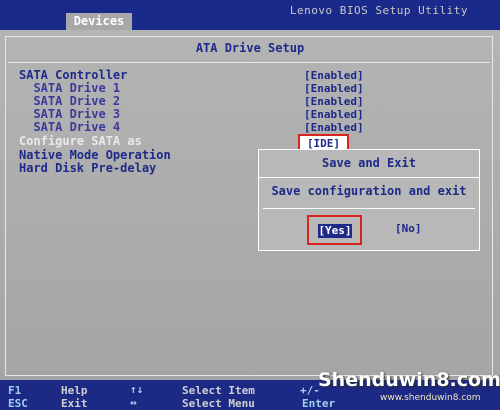  Describe the element at coordinates (430, 398) in the screenshot. I see `watermark-url: www.shenduwin8.com` at that location.